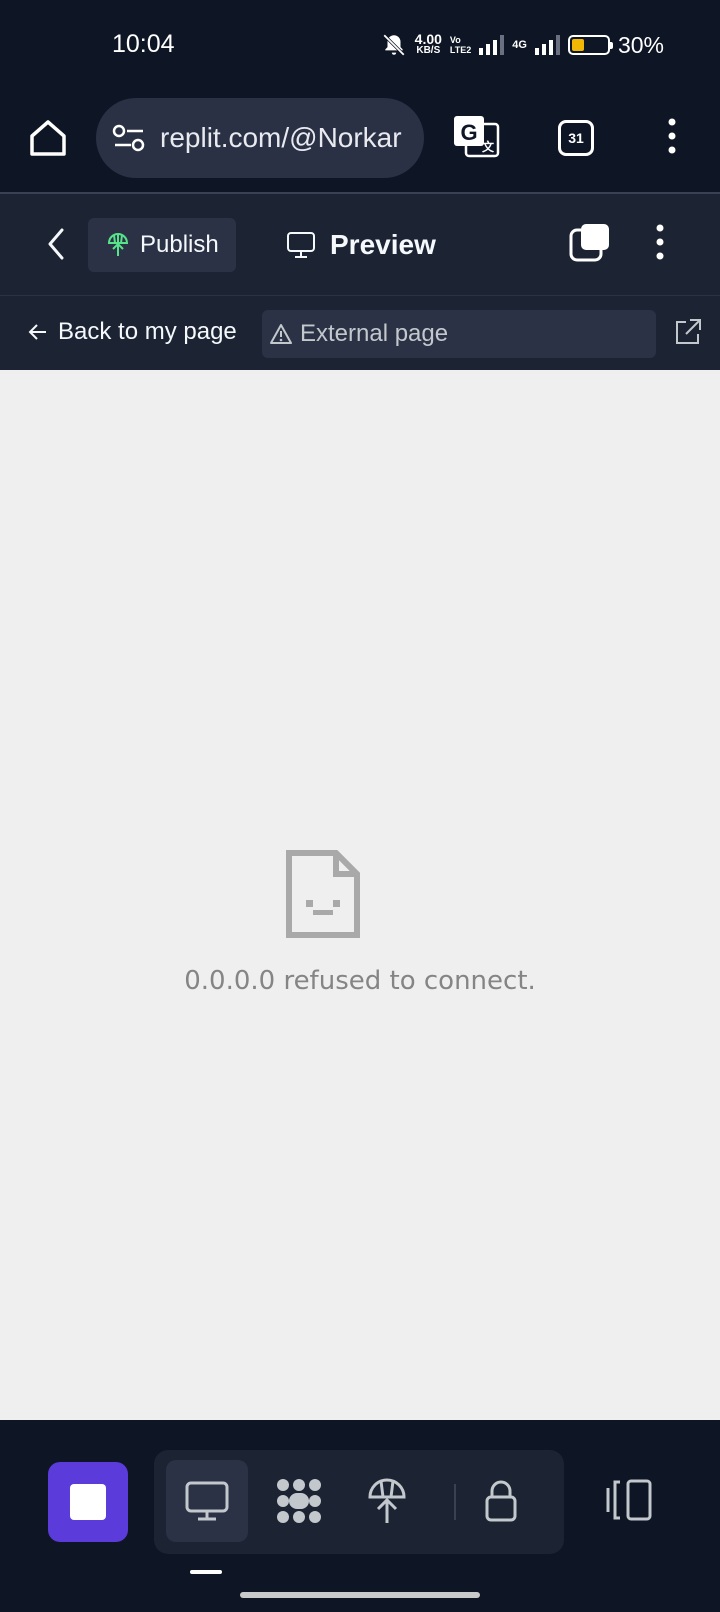 The image size is (720, 1612). I want to click on chevron-left-icon, so click(56, 244).